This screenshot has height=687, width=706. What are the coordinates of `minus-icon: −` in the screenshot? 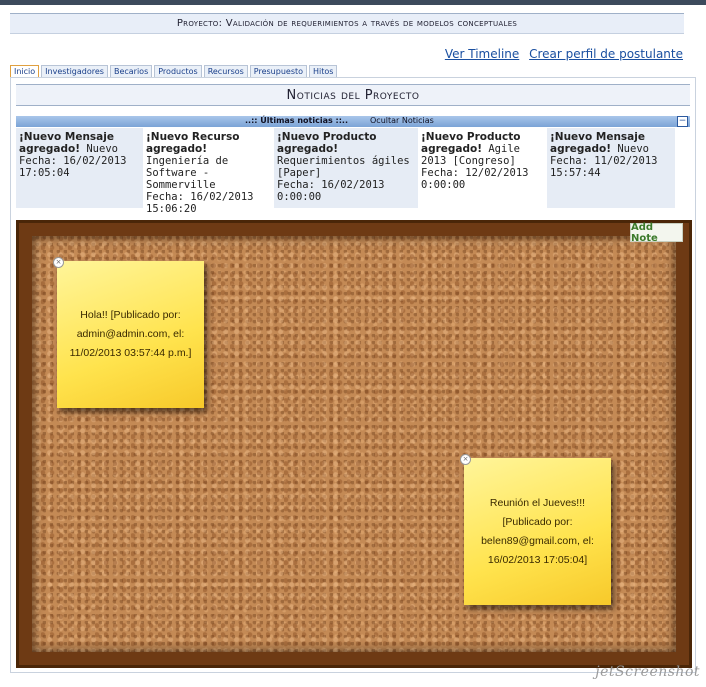 It's located at (682, 121).